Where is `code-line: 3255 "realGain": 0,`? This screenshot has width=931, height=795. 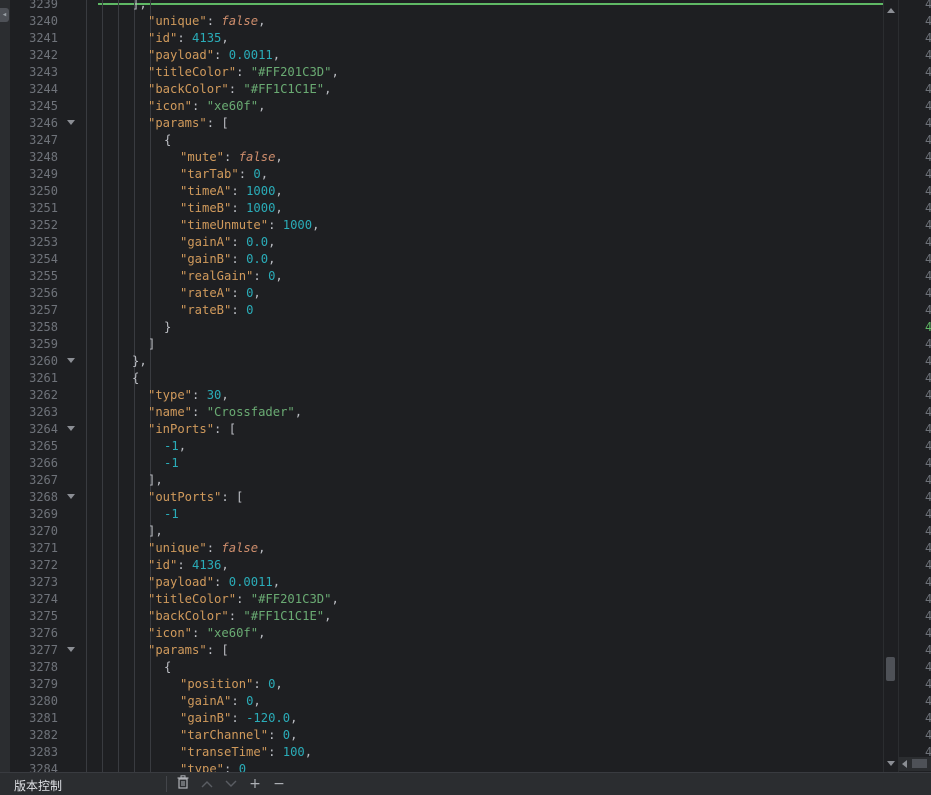
code-line: 3255 "realGain": 0, is located at coordinates (446, 276).